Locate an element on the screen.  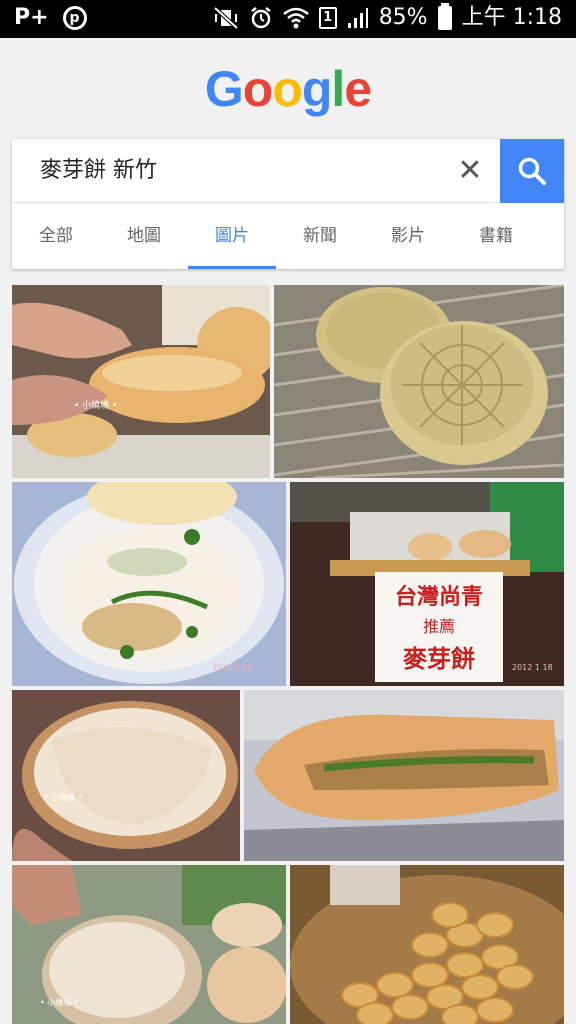
search-button is located at coordinates (532, 171).